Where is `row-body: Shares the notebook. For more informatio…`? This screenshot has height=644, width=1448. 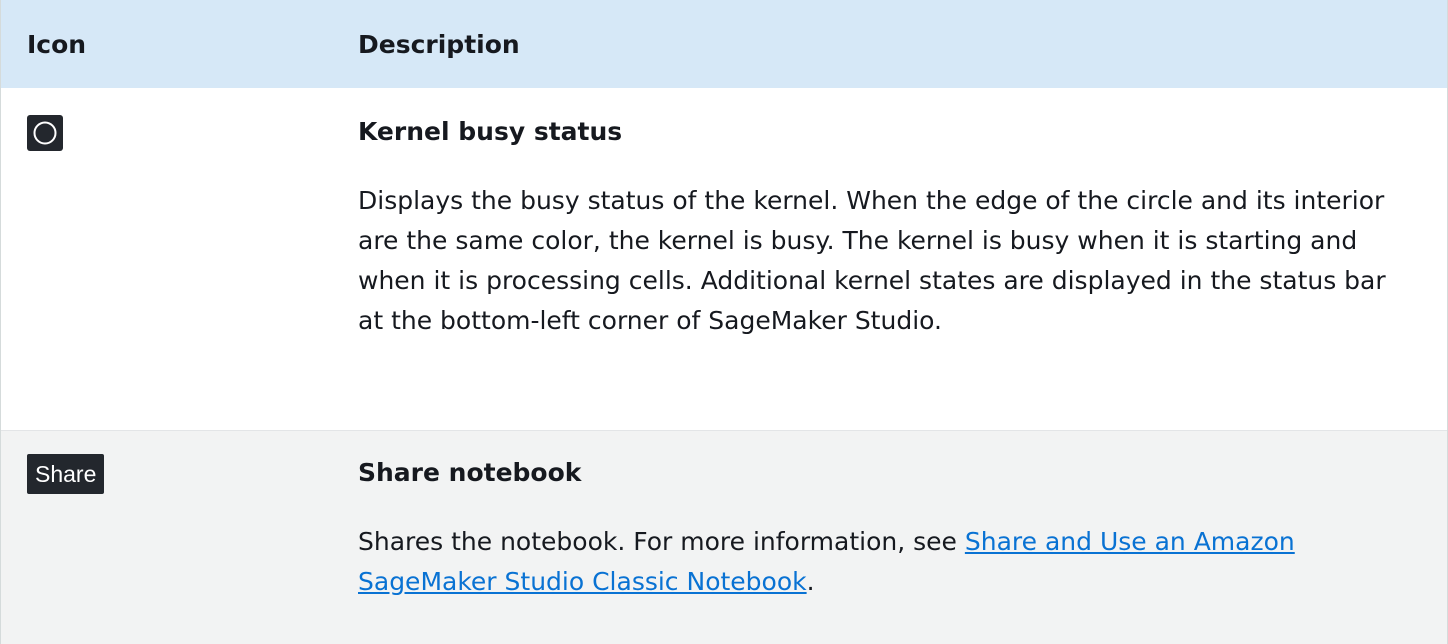
row-body: Shares the notebook. For more informatio… is located at coordinates (888, 562).